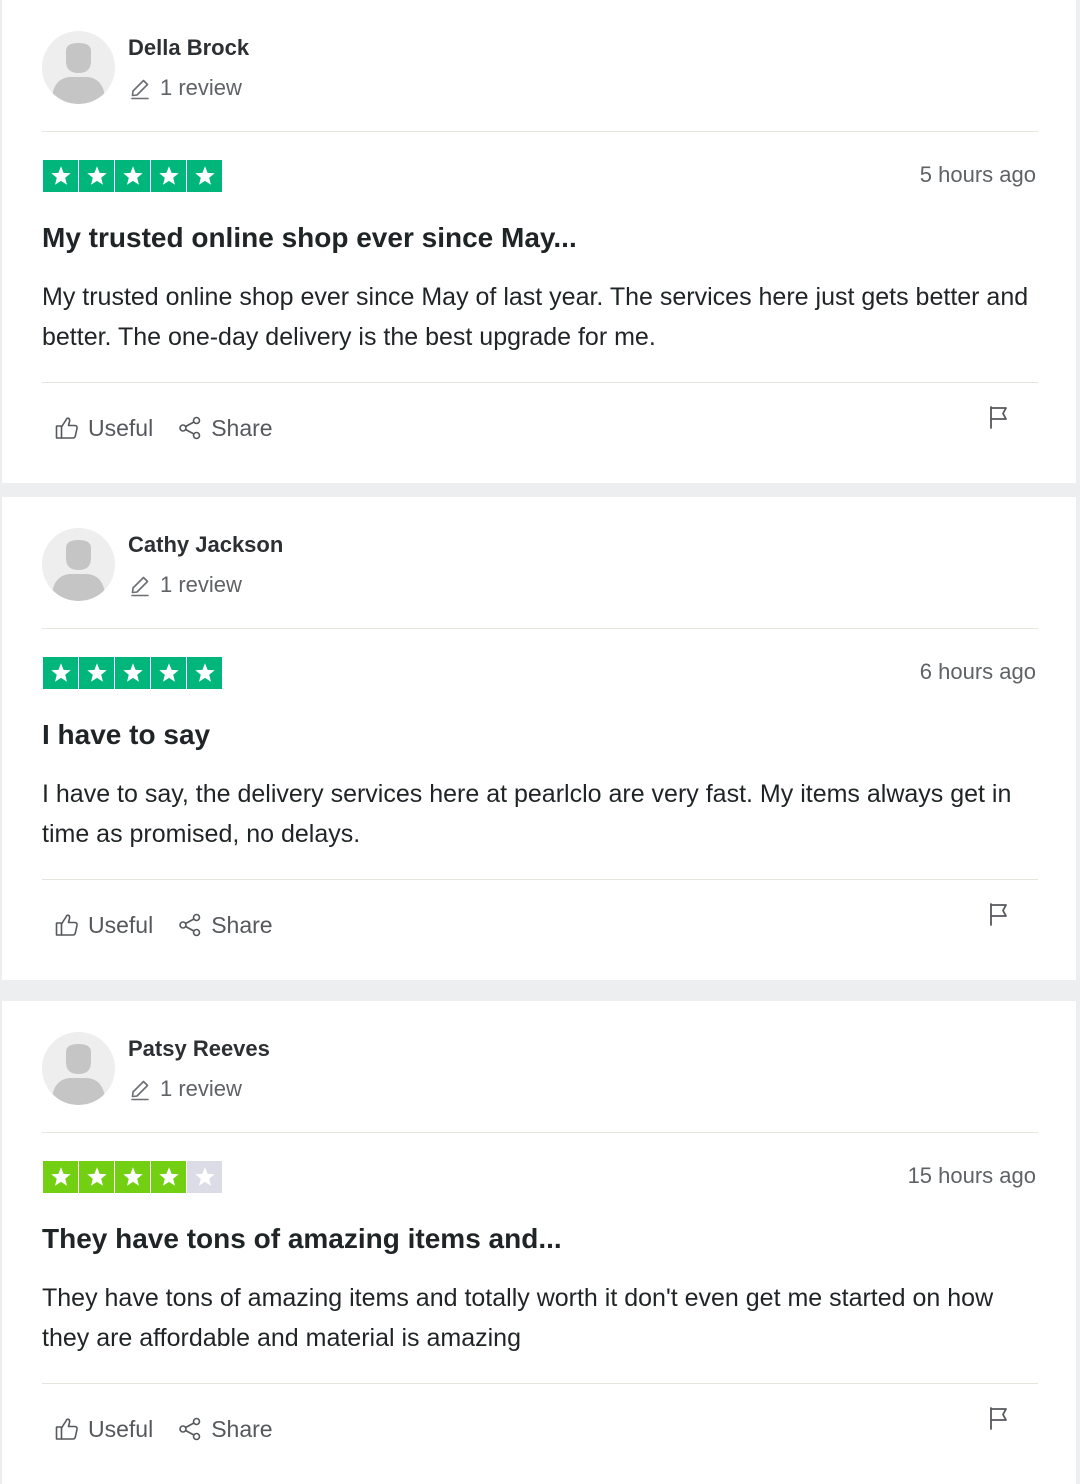  Describe the element at coordinates (126, 735) in the screenshot. I see `review-title: I have to say` at that location.